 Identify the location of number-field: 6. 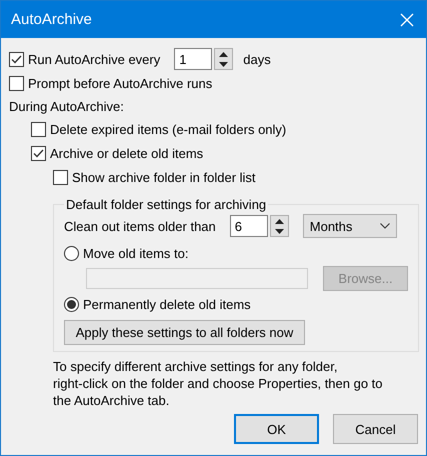
(249, 226).